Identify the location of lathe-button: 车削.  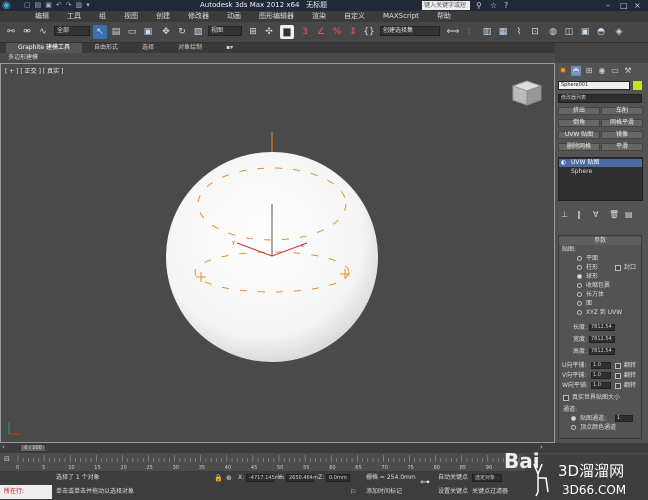
(622, 111).